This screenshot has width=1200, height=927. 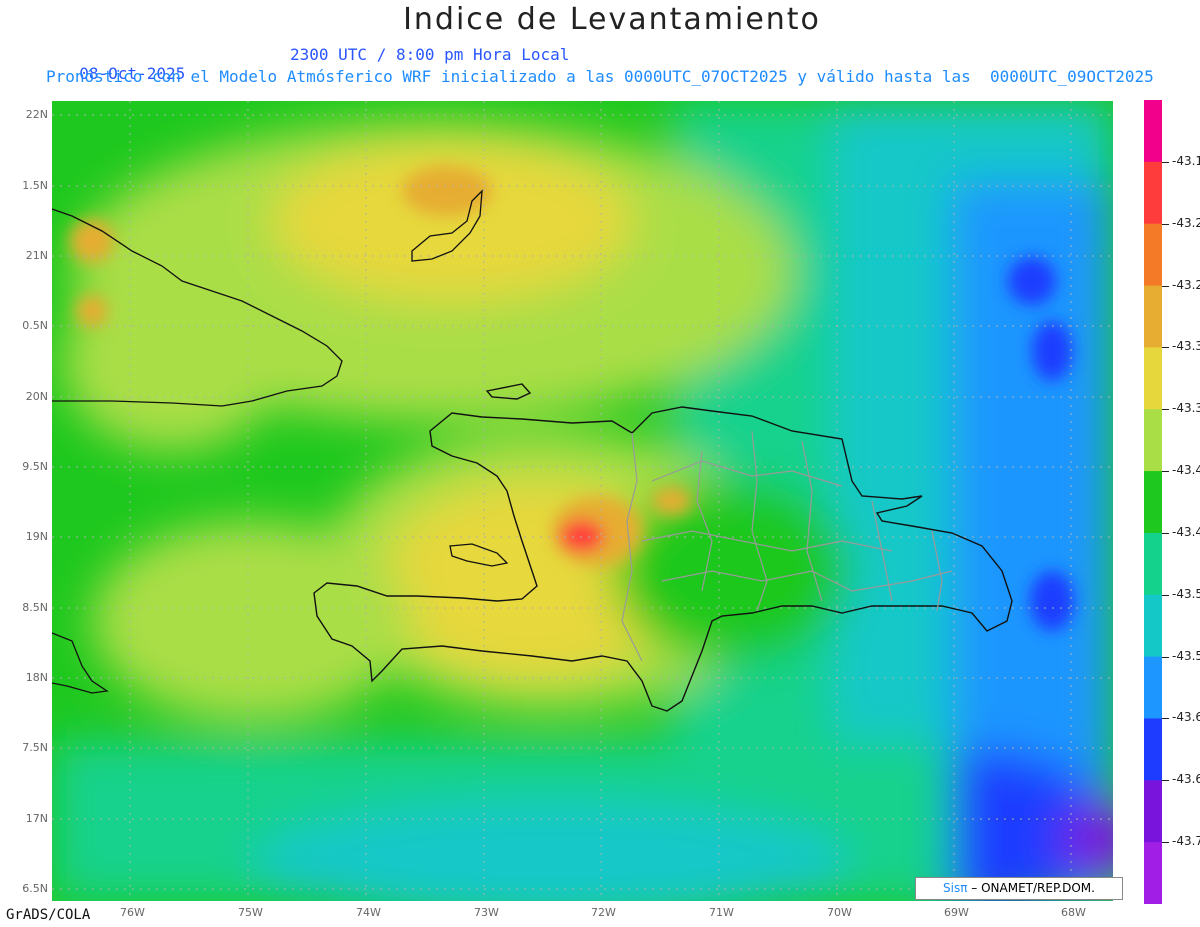 What do you see at coordinates (35, 747) in the screenshot?
I see `lat-label: 7.5N` at bounding box center [35, 747].